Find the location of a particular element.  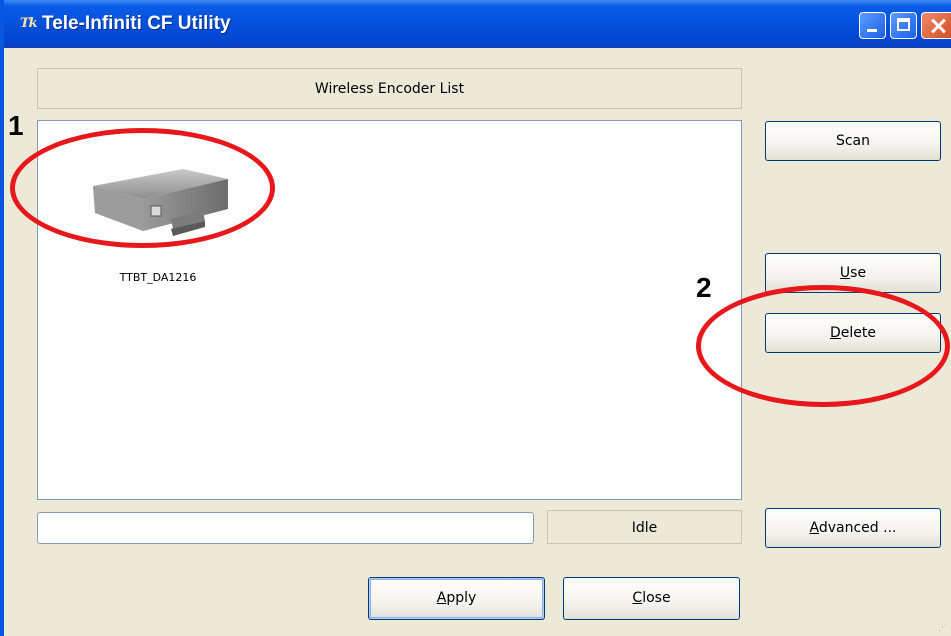

resize-grip: ⋰ is located at coordinates (943, 628).